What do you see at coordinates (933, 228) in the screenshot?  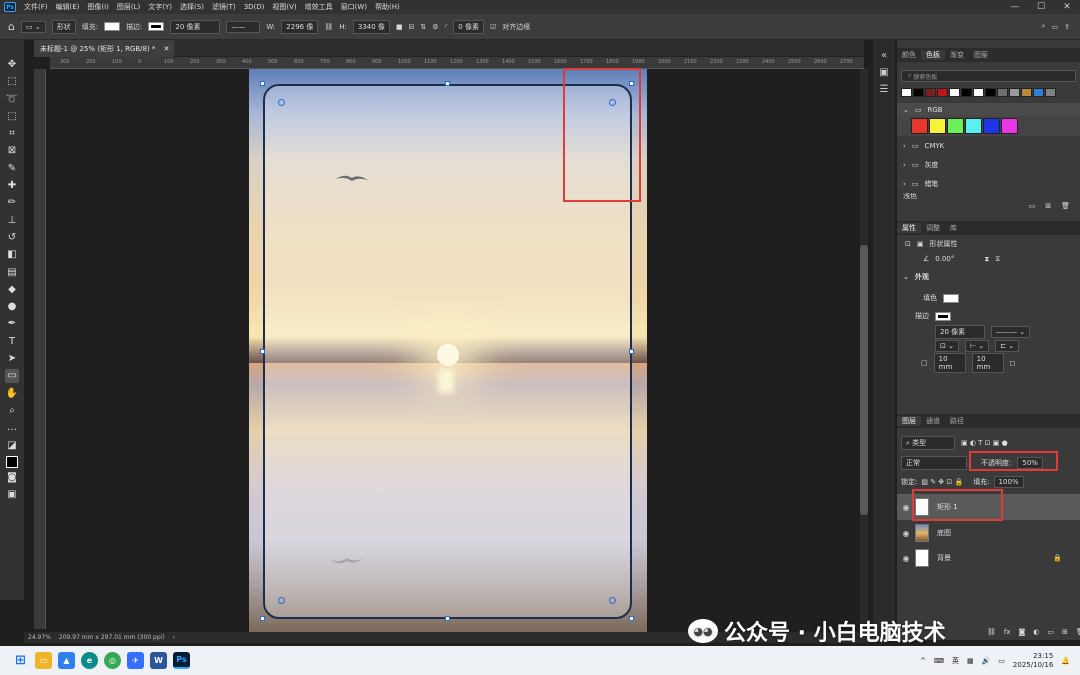 I see `tab-adjustments: 调整` at bounding box center [933, 228].